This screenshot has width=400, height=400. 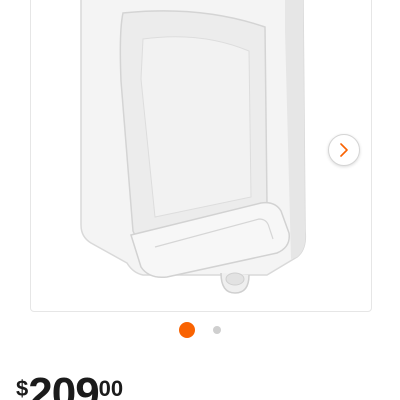 I want to click on carousel-dot-active, so click(x=187, y=330).